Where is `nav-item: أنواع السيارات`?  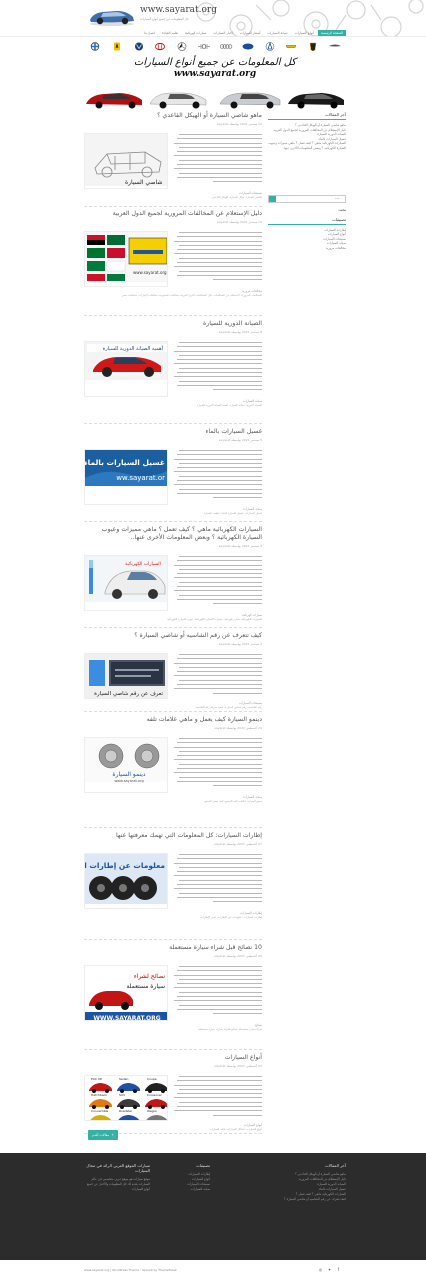
nav-item: أنواع السيارات is located at coordinates (304, 33).